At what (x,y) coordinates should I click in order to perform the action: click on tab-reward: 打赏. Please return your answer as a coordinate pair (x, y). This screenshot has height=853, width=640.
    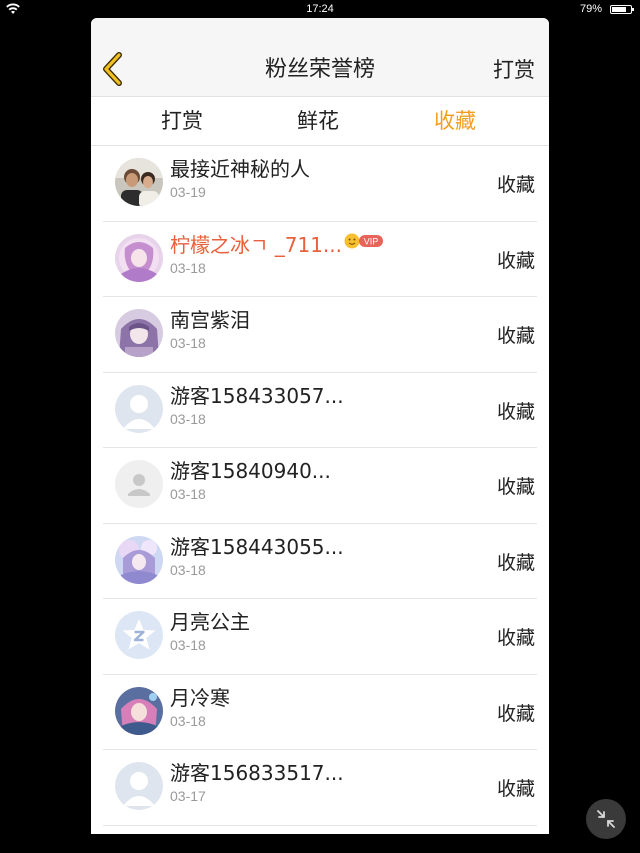
    Looking at the image, I should click on (182, 121).